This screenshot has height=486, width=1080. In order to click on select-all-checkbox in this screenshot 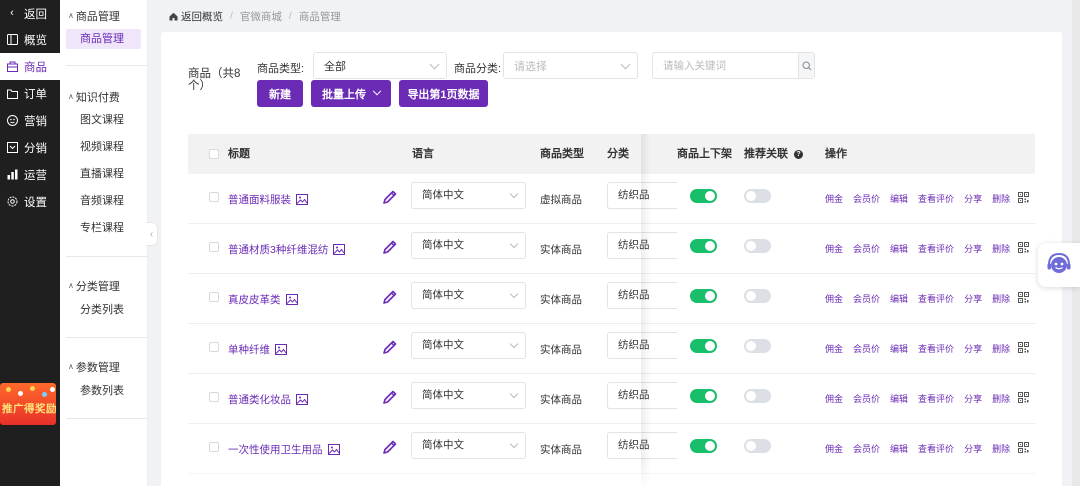, I will do `click(214, 154)`.